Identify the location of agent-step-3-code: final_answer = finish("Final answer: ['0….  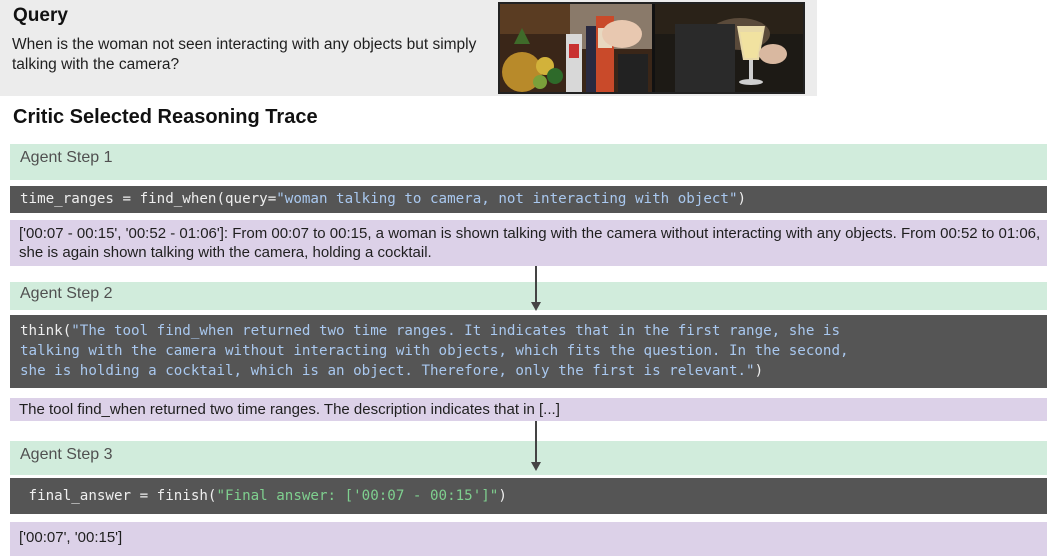
(528, 496).